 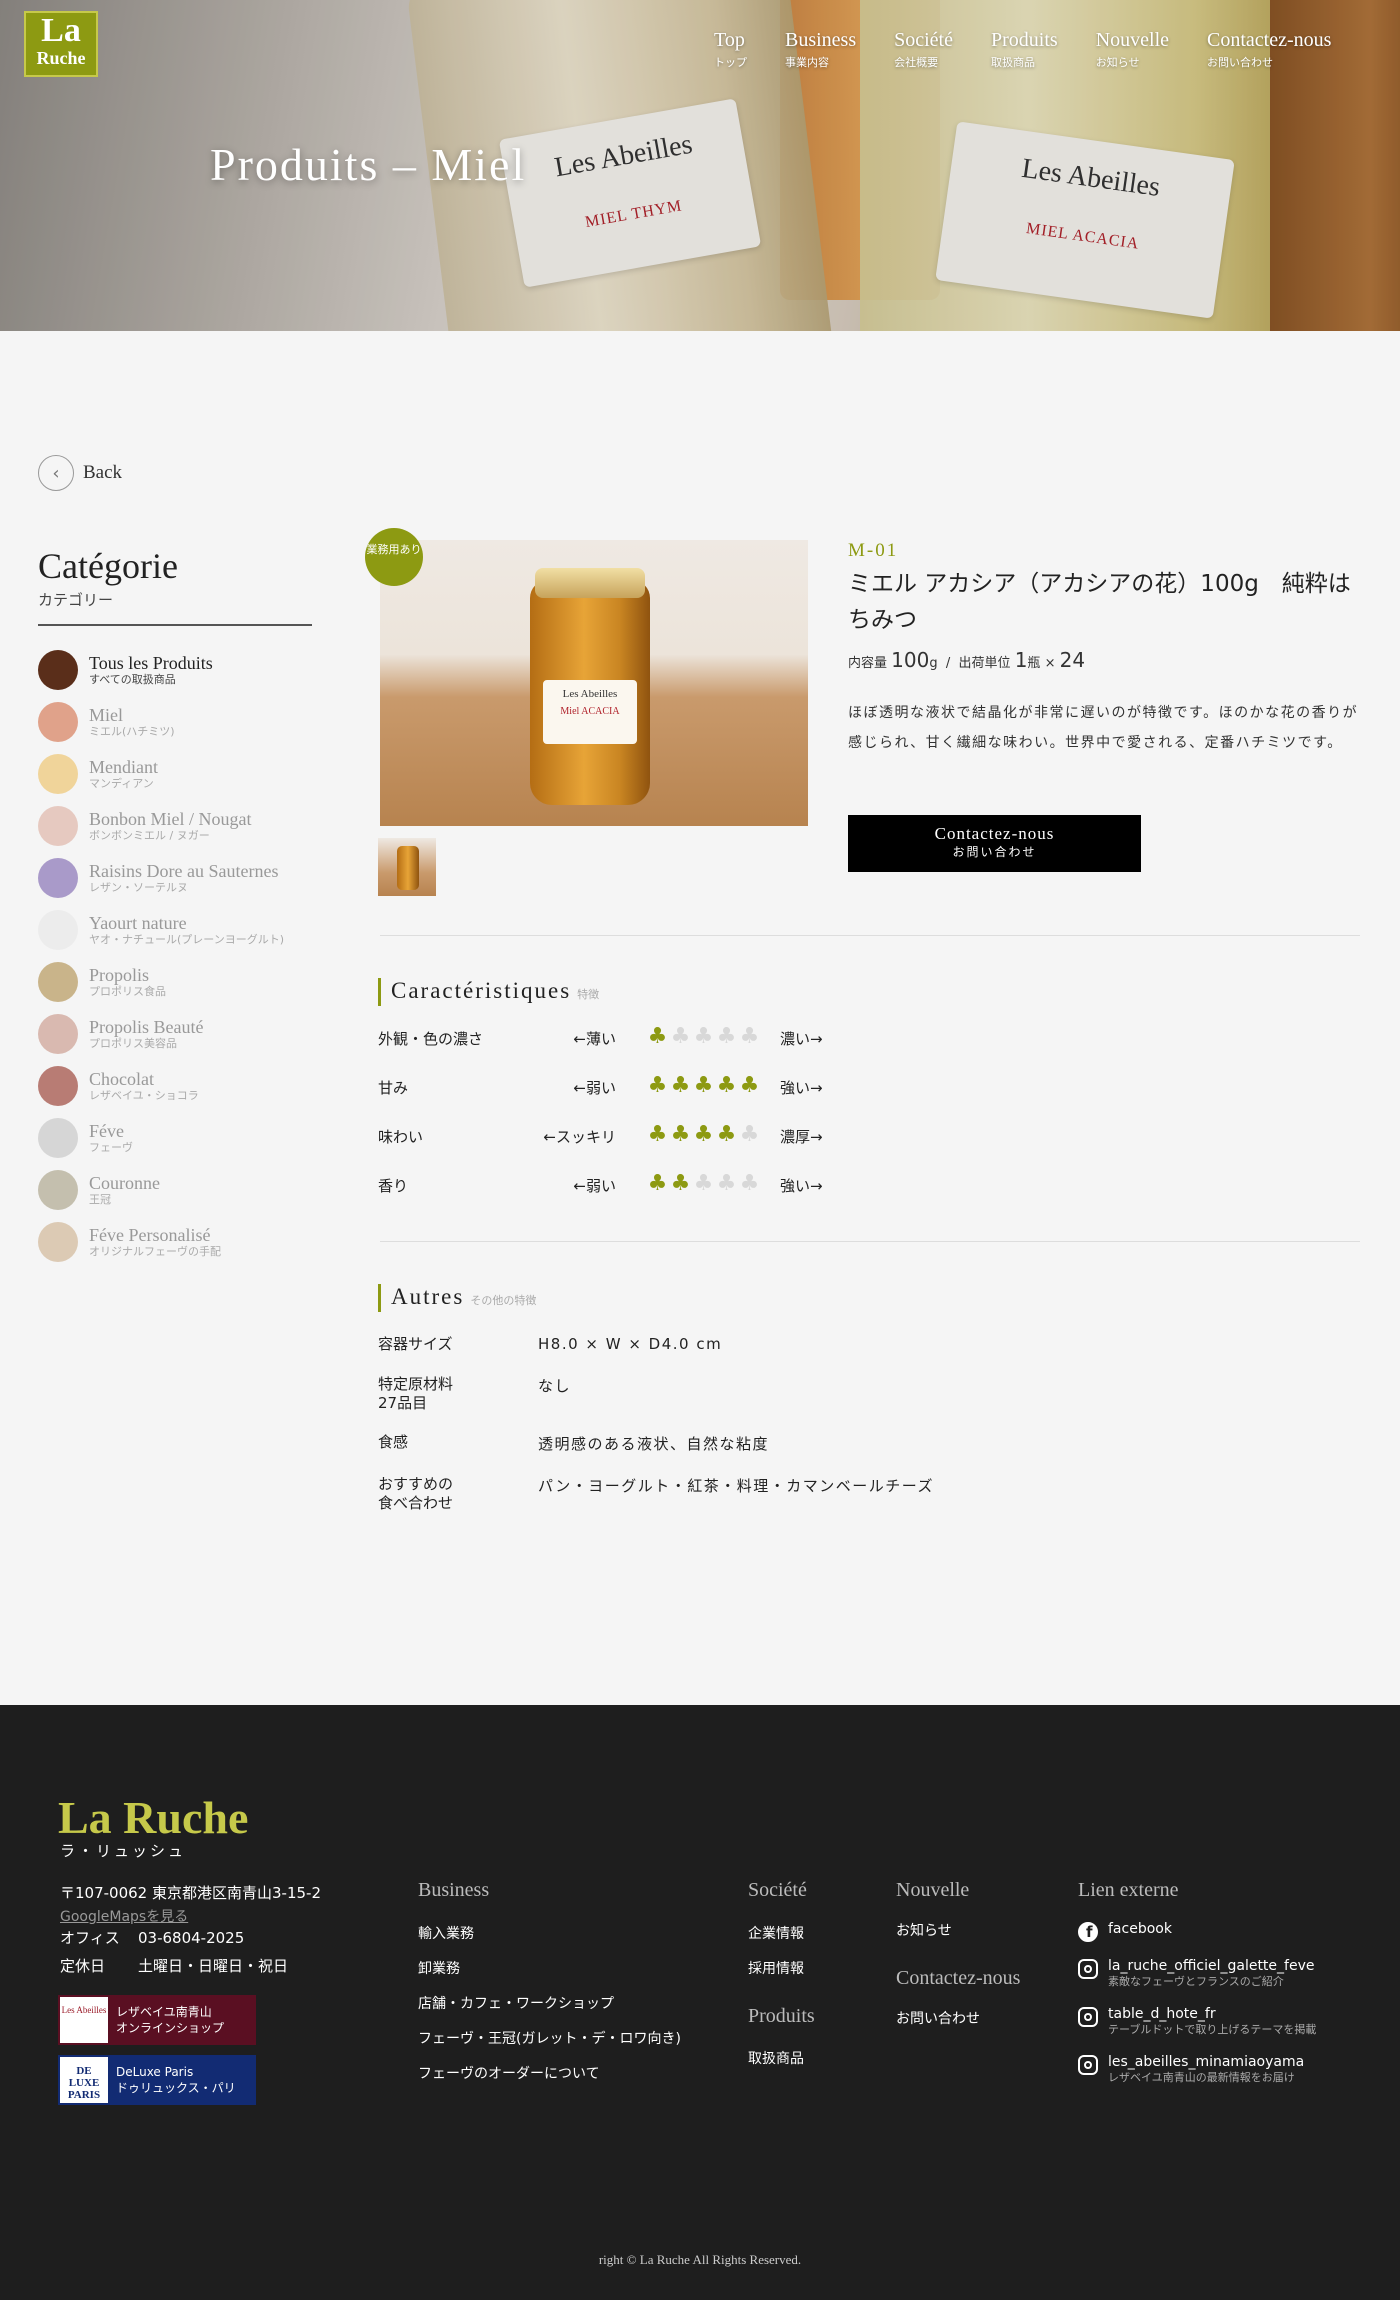 What do you see at coordinates (144, 1095) in the screenshot?
I see `category-sublabel: レザベイユ・ショコラ` at bounding box center [144, 1095].